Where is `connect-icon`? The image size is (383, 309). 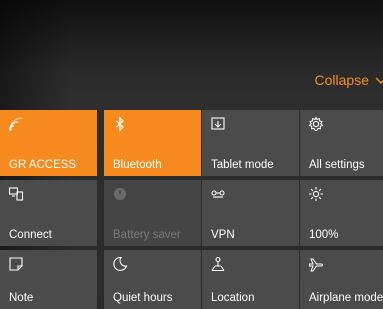 connect-icon is located at coordinates (16, 194).